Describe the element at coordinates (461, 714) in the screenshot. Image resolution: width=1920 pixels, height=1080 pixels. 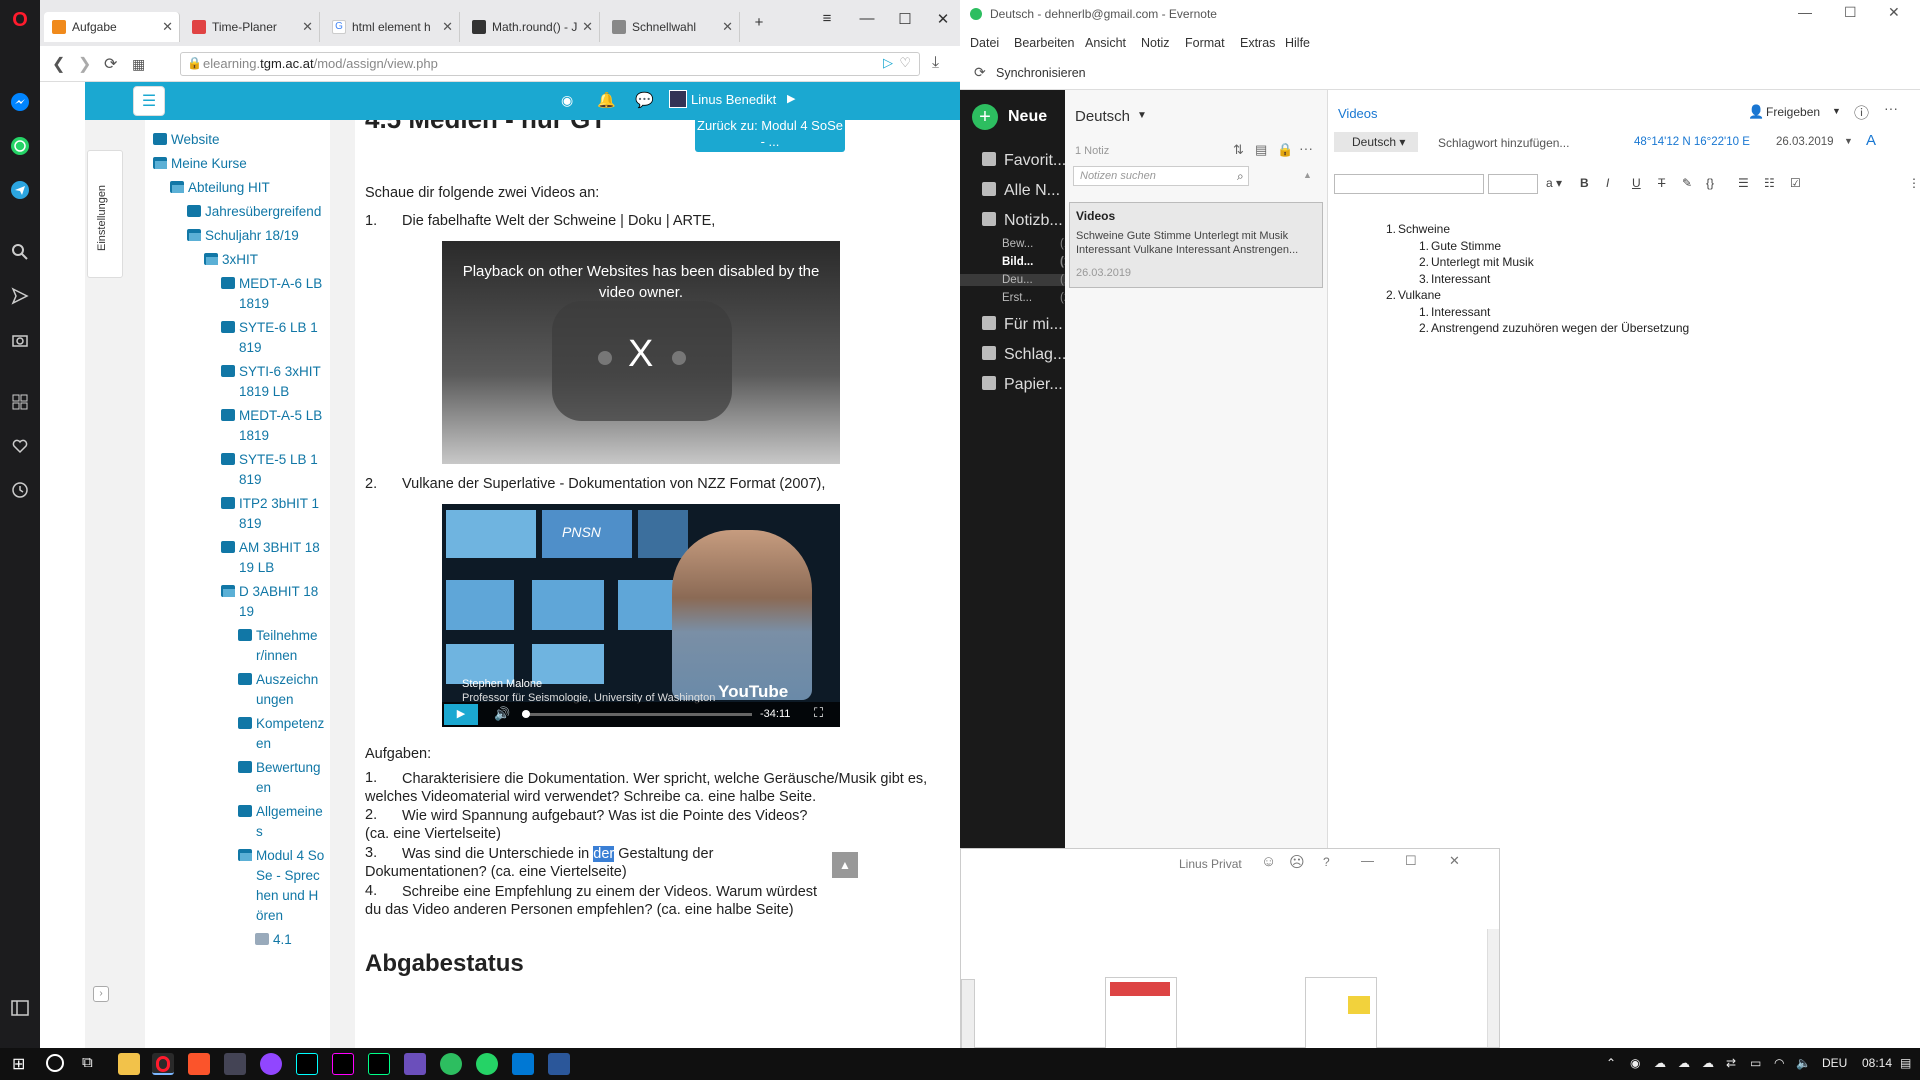
I see `play-icon: ▶` at that location.